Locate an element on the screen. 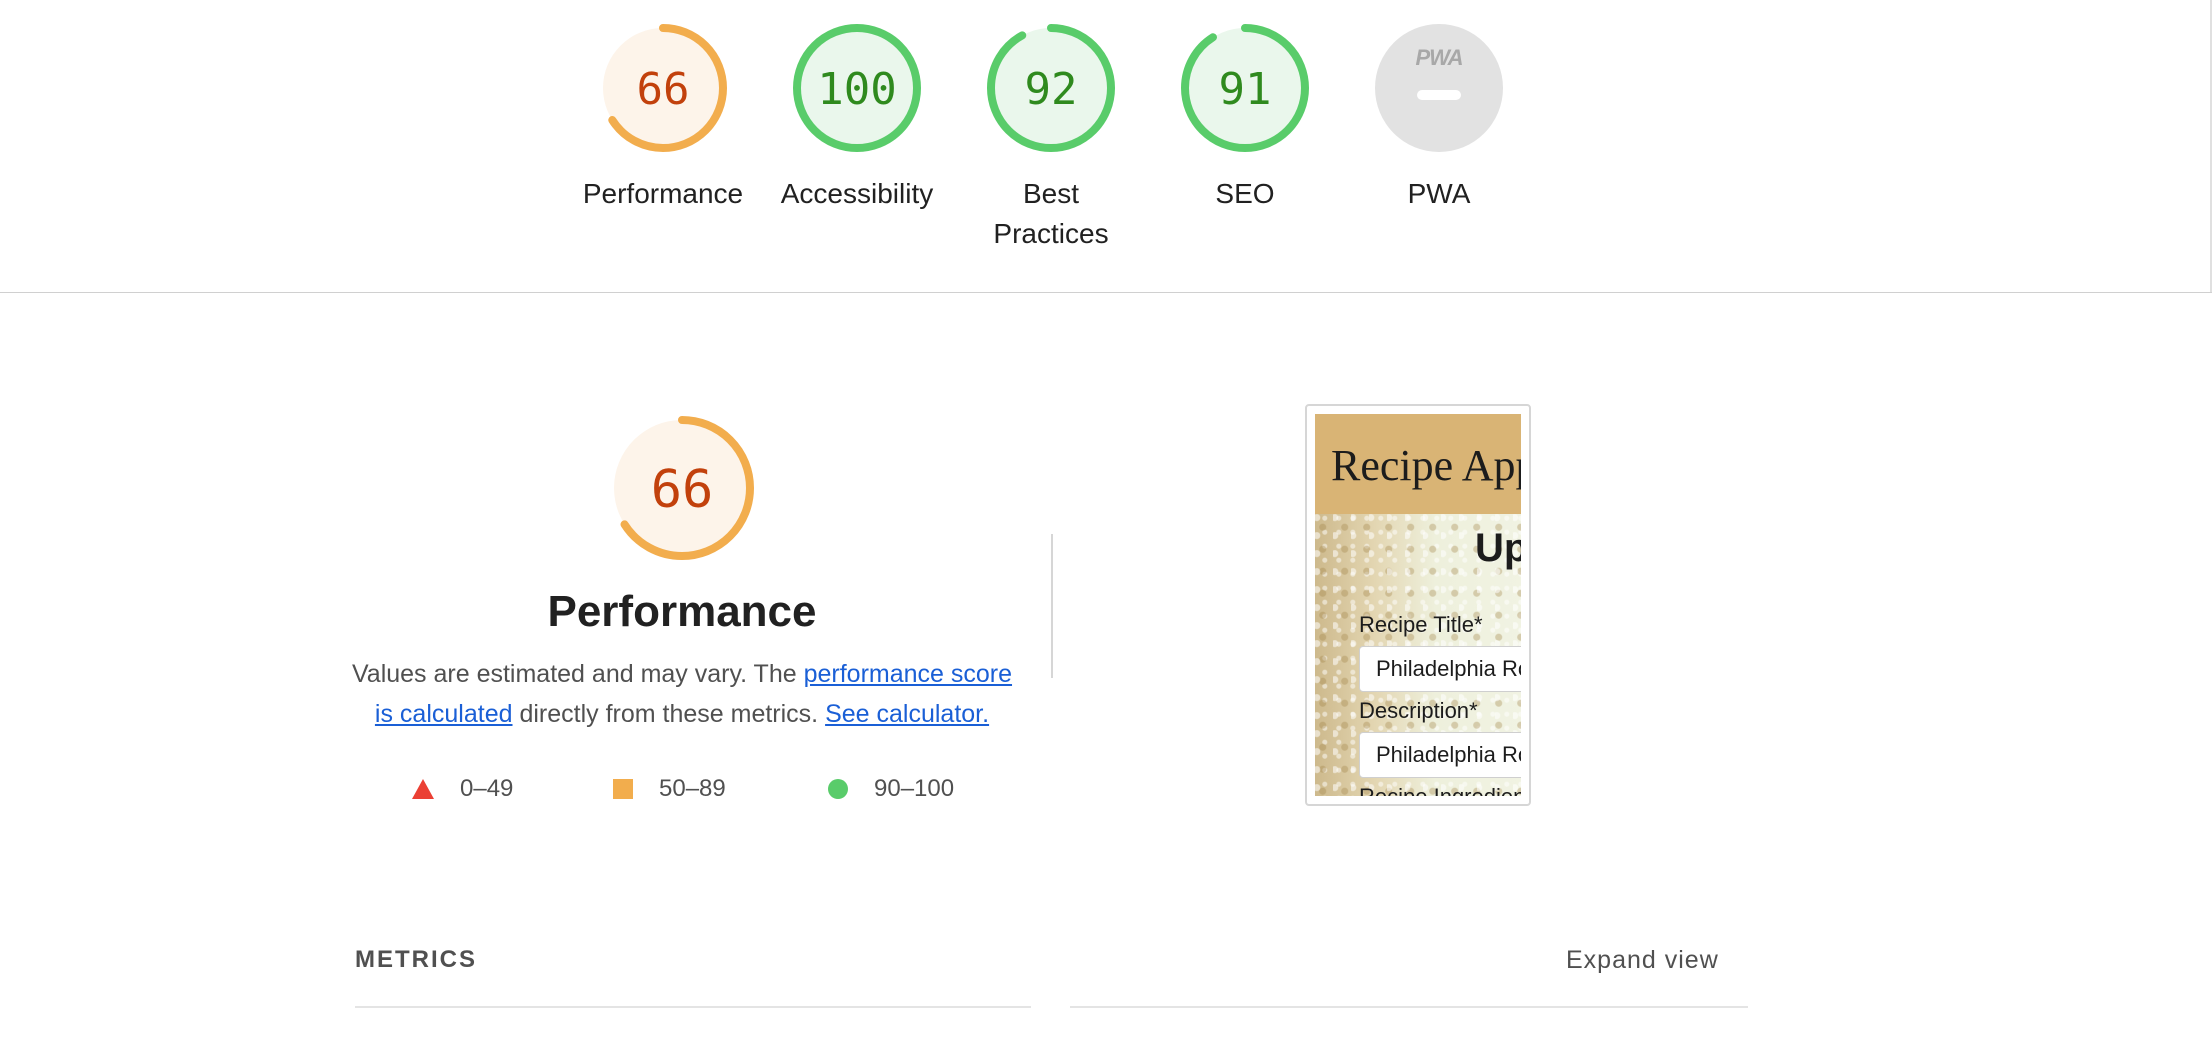 The image size is (2212, 1040). gauge-best-practices: 92 Best Practices is located at coordinates (1051, 138).